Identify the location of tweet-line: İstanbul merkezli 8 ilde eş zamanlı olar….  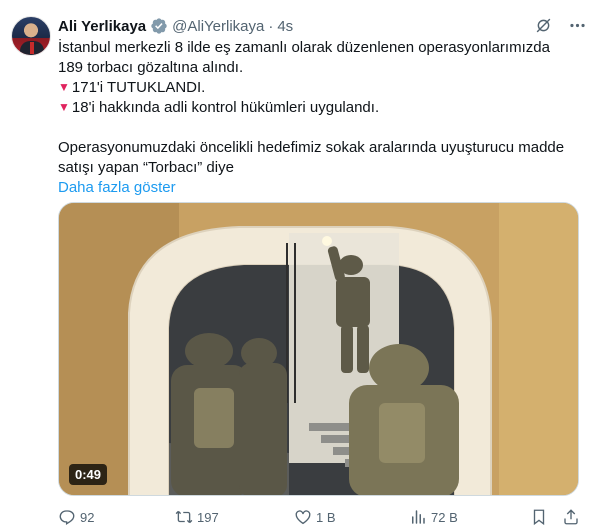
(304, 57).